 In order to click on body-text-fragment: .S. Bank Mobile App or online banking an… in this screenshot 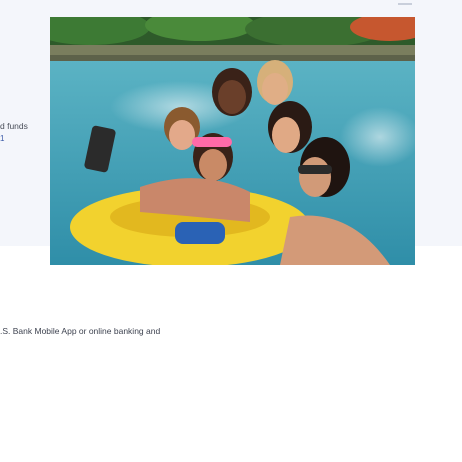, I will do `click(80, 331)`.